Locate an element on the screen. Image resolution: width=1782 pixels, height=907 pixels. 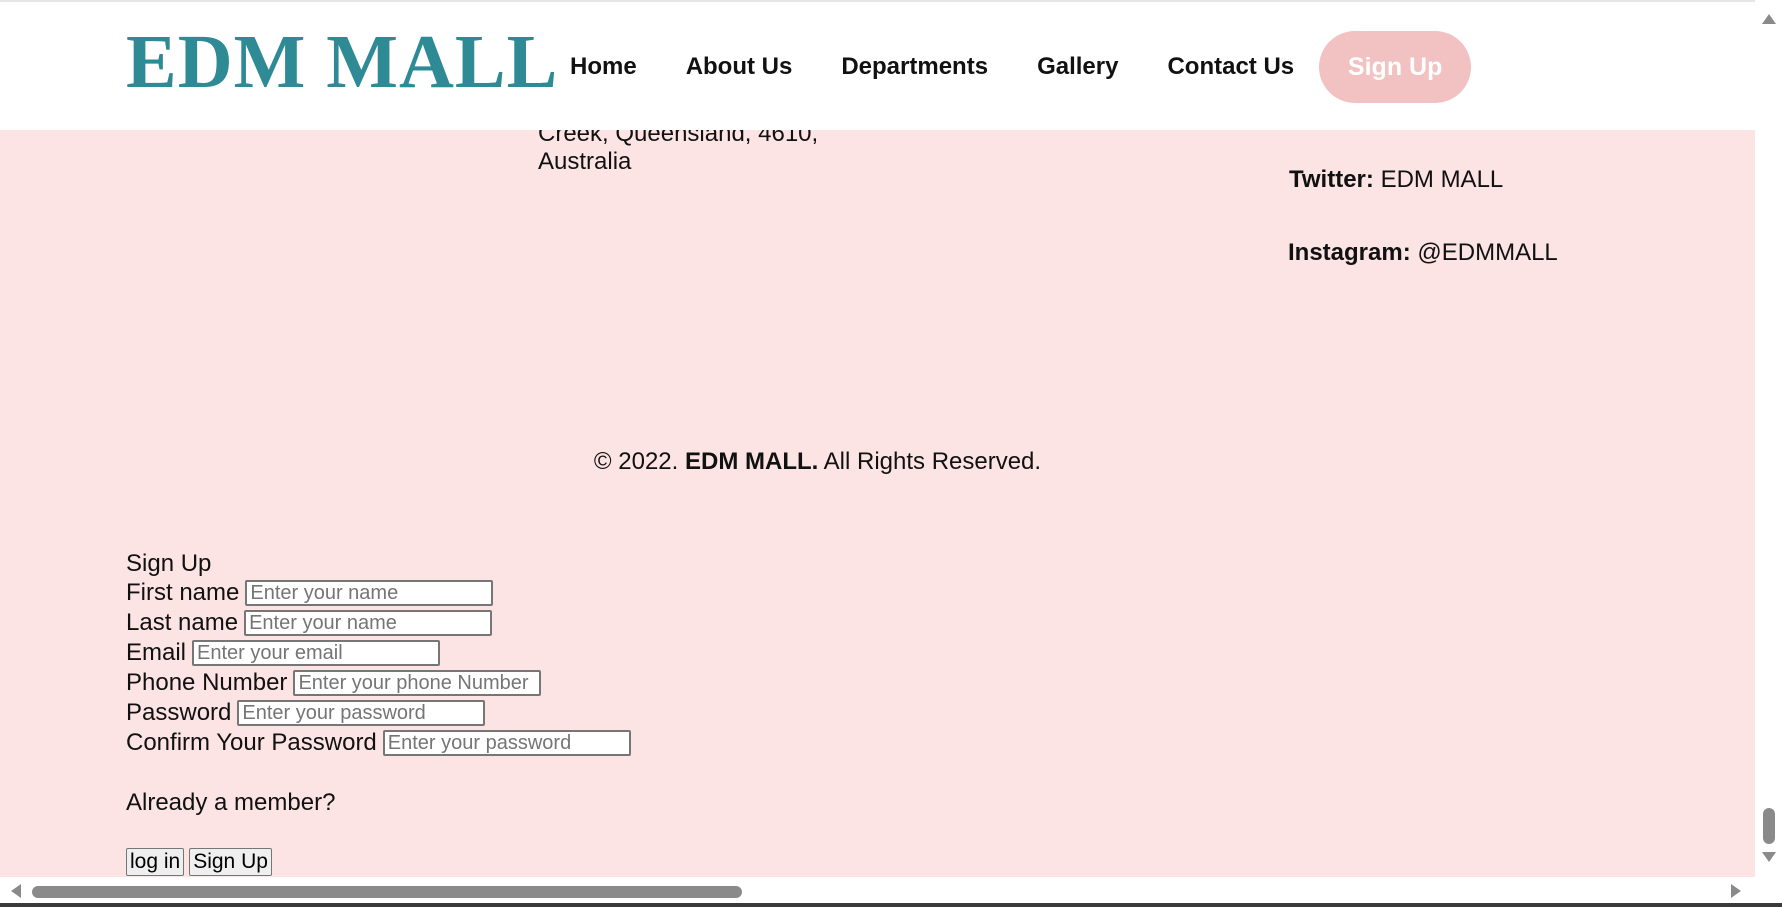
first-name-row: First name is located at coordinates (378, 593).